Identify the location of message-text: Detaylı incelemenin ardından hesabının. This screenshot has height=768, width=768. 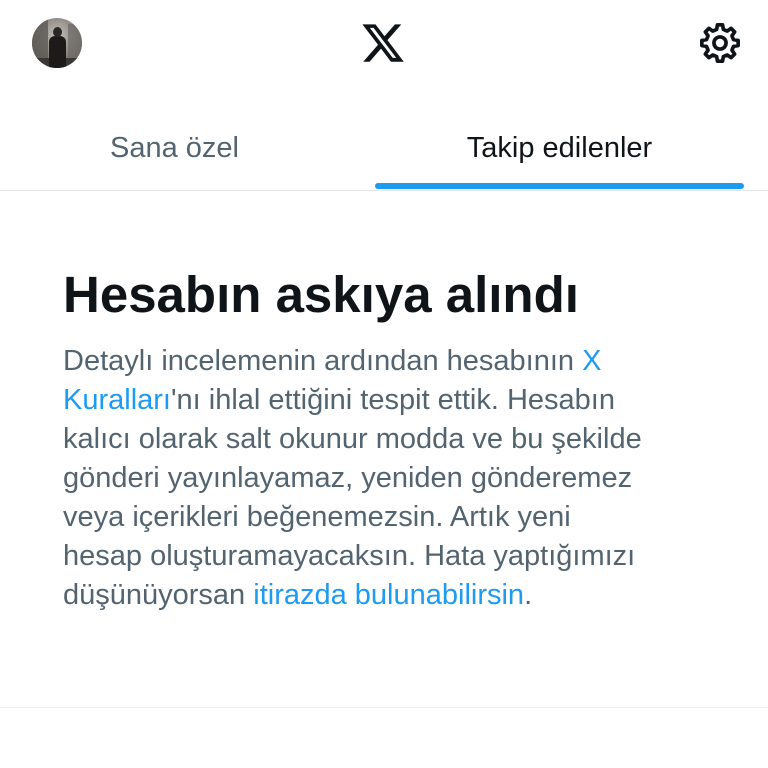
(323, 361).